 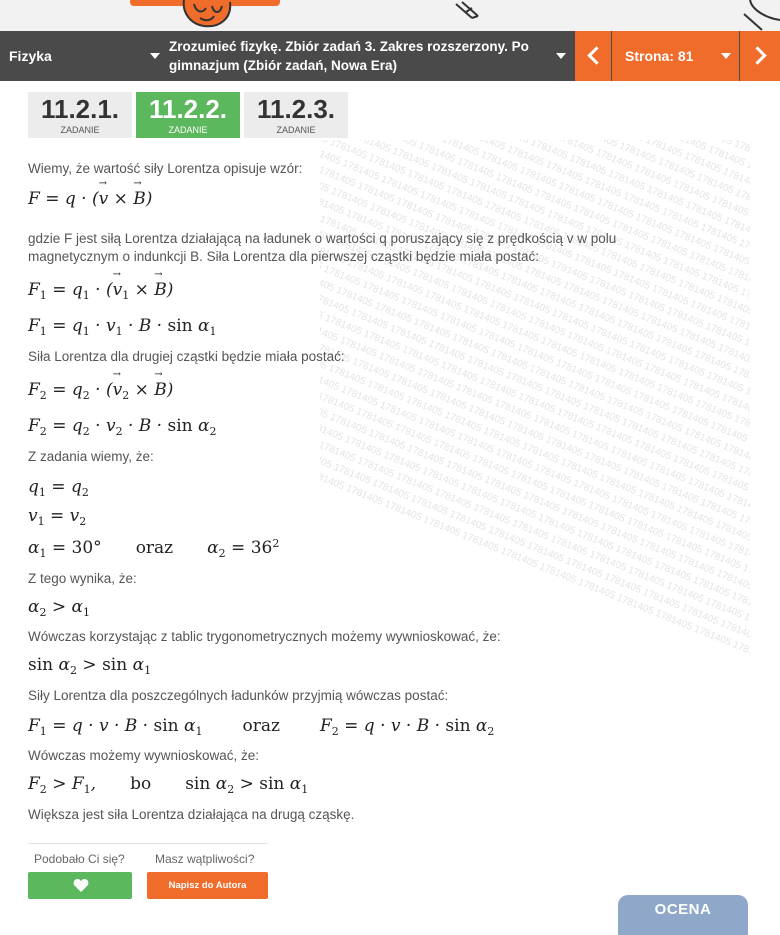 I want to click on heart-icon, so click(x=81, y=885).